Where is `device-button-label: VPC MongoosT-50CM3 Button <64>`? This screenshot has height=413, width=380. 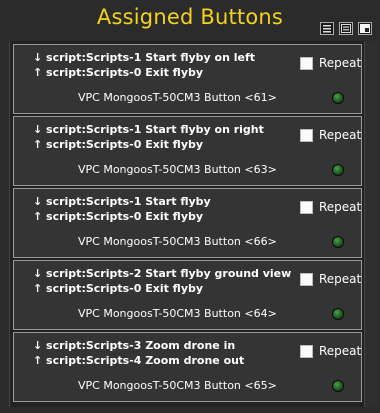
device-button-label: VPC MongoosT-50CM3 Button <64> is located at coordinates (177, 313).